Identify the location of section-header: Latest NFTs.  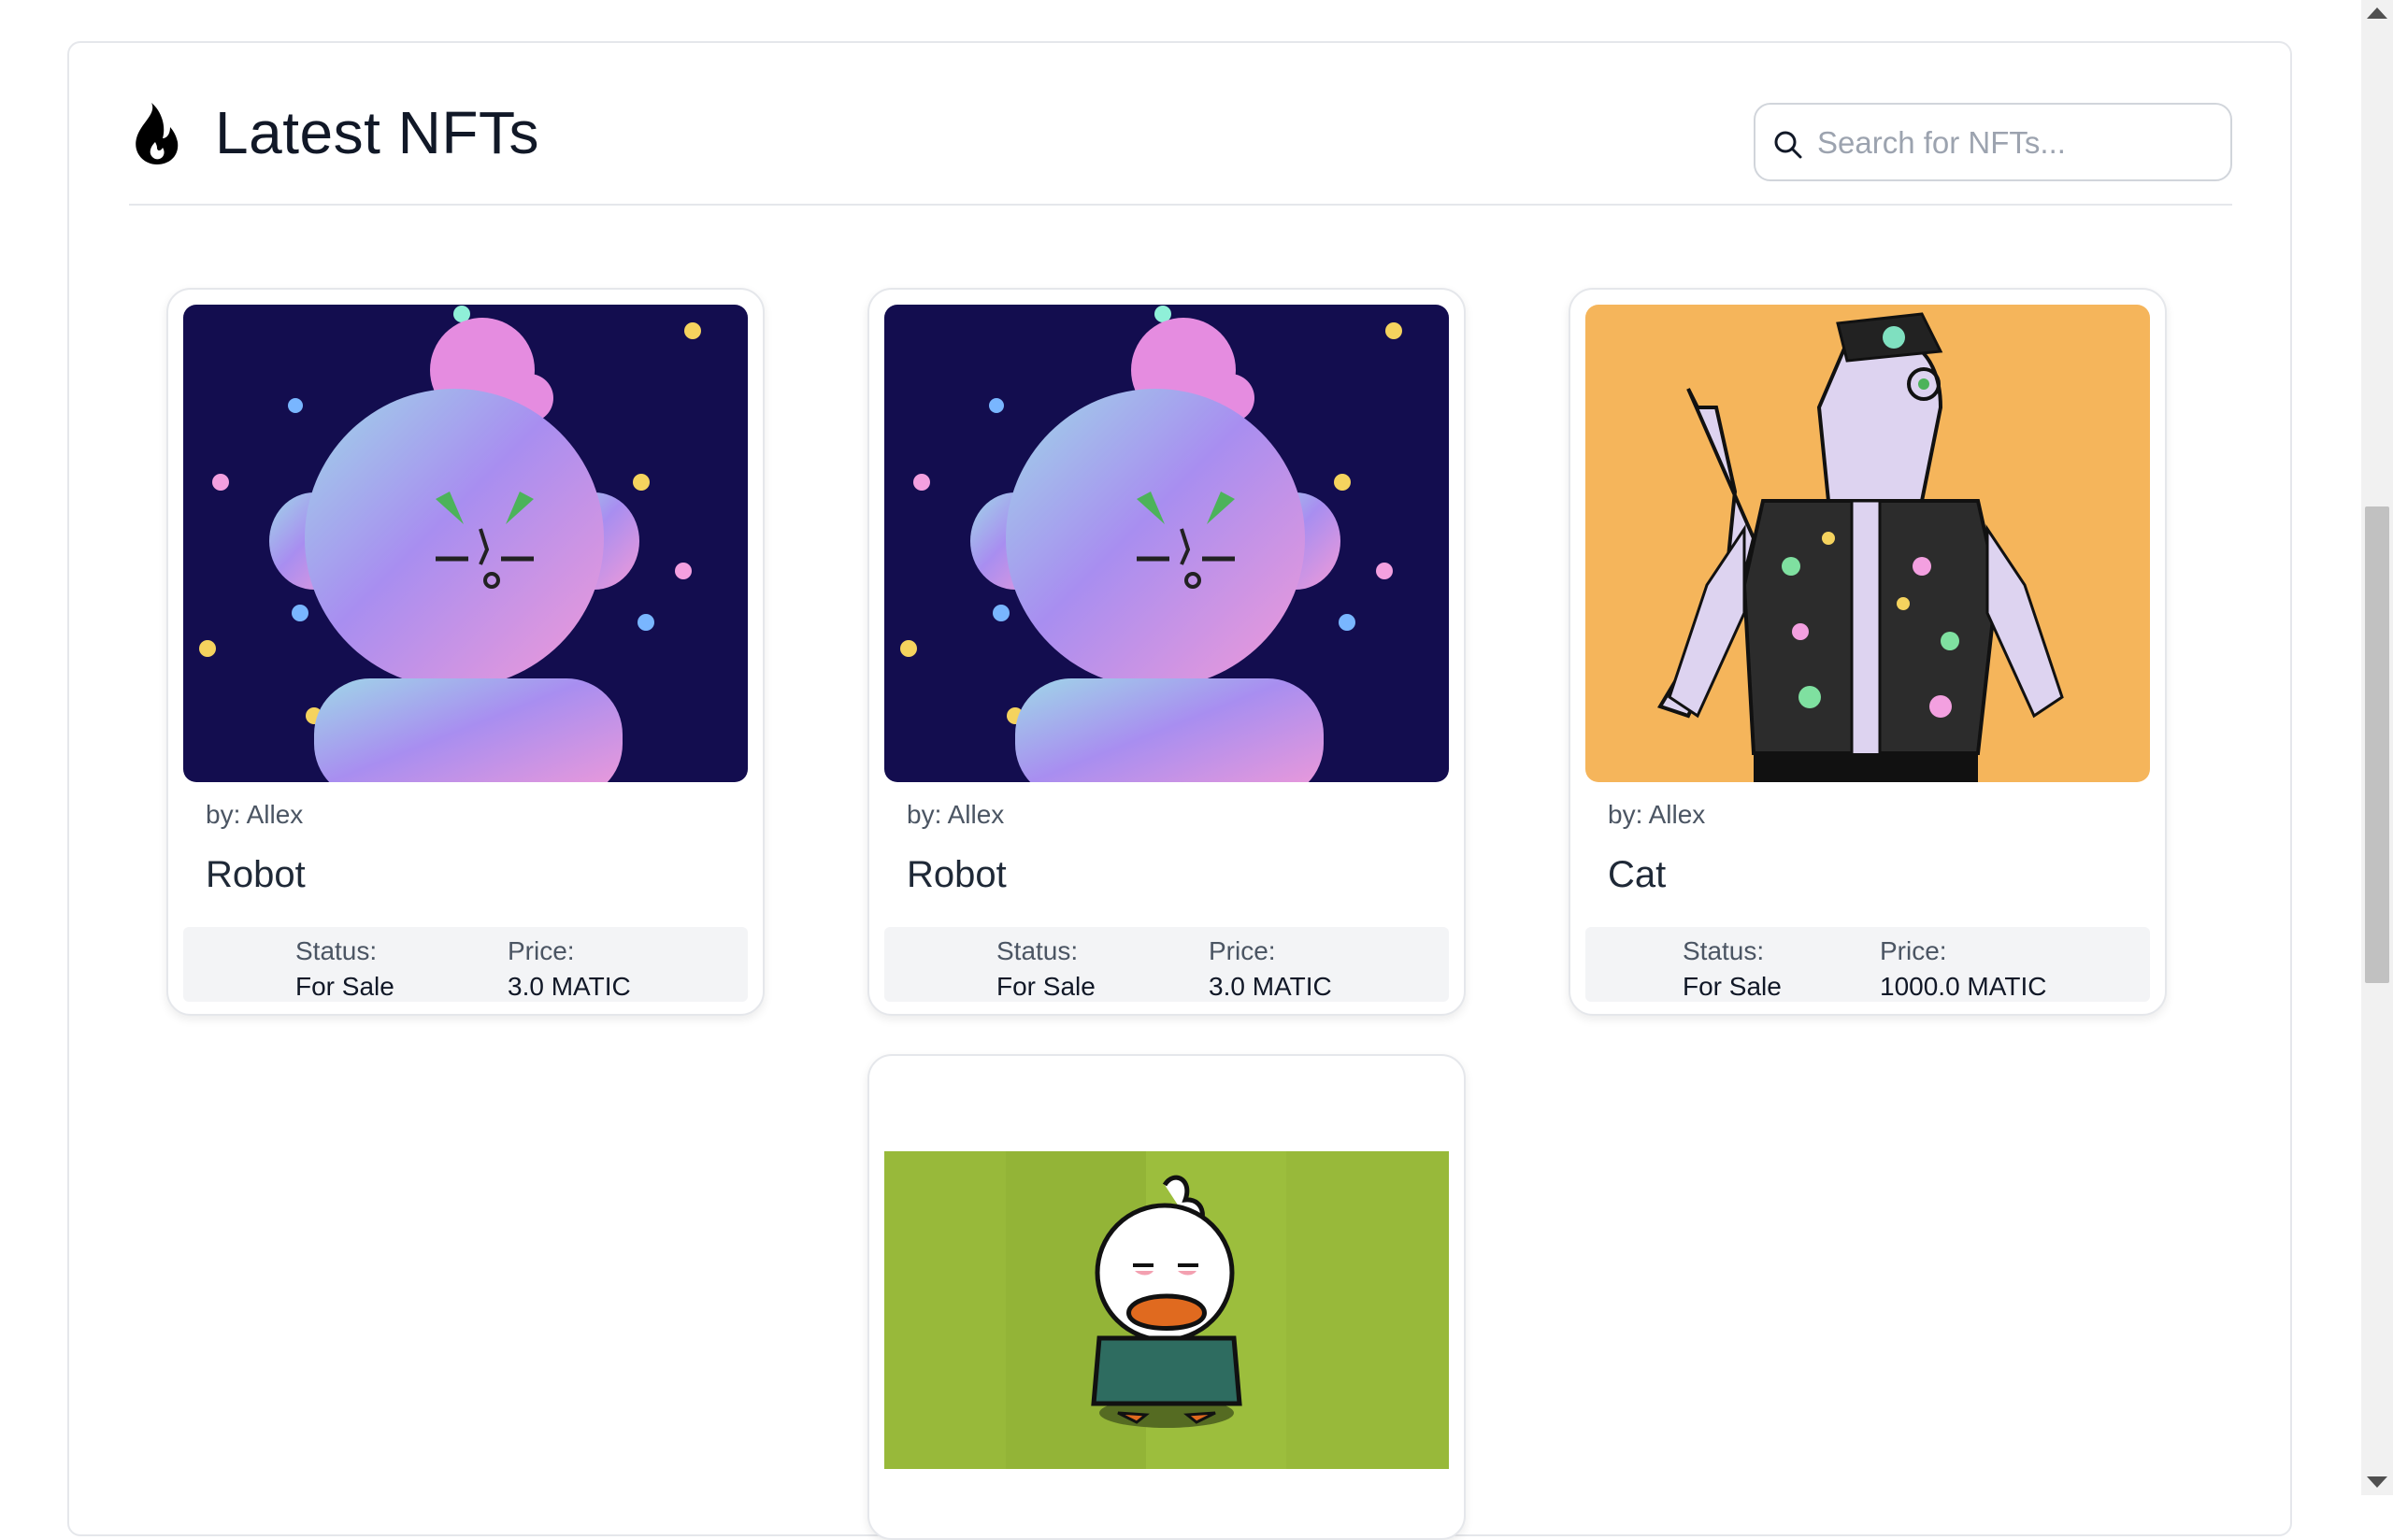
(1180, 145).